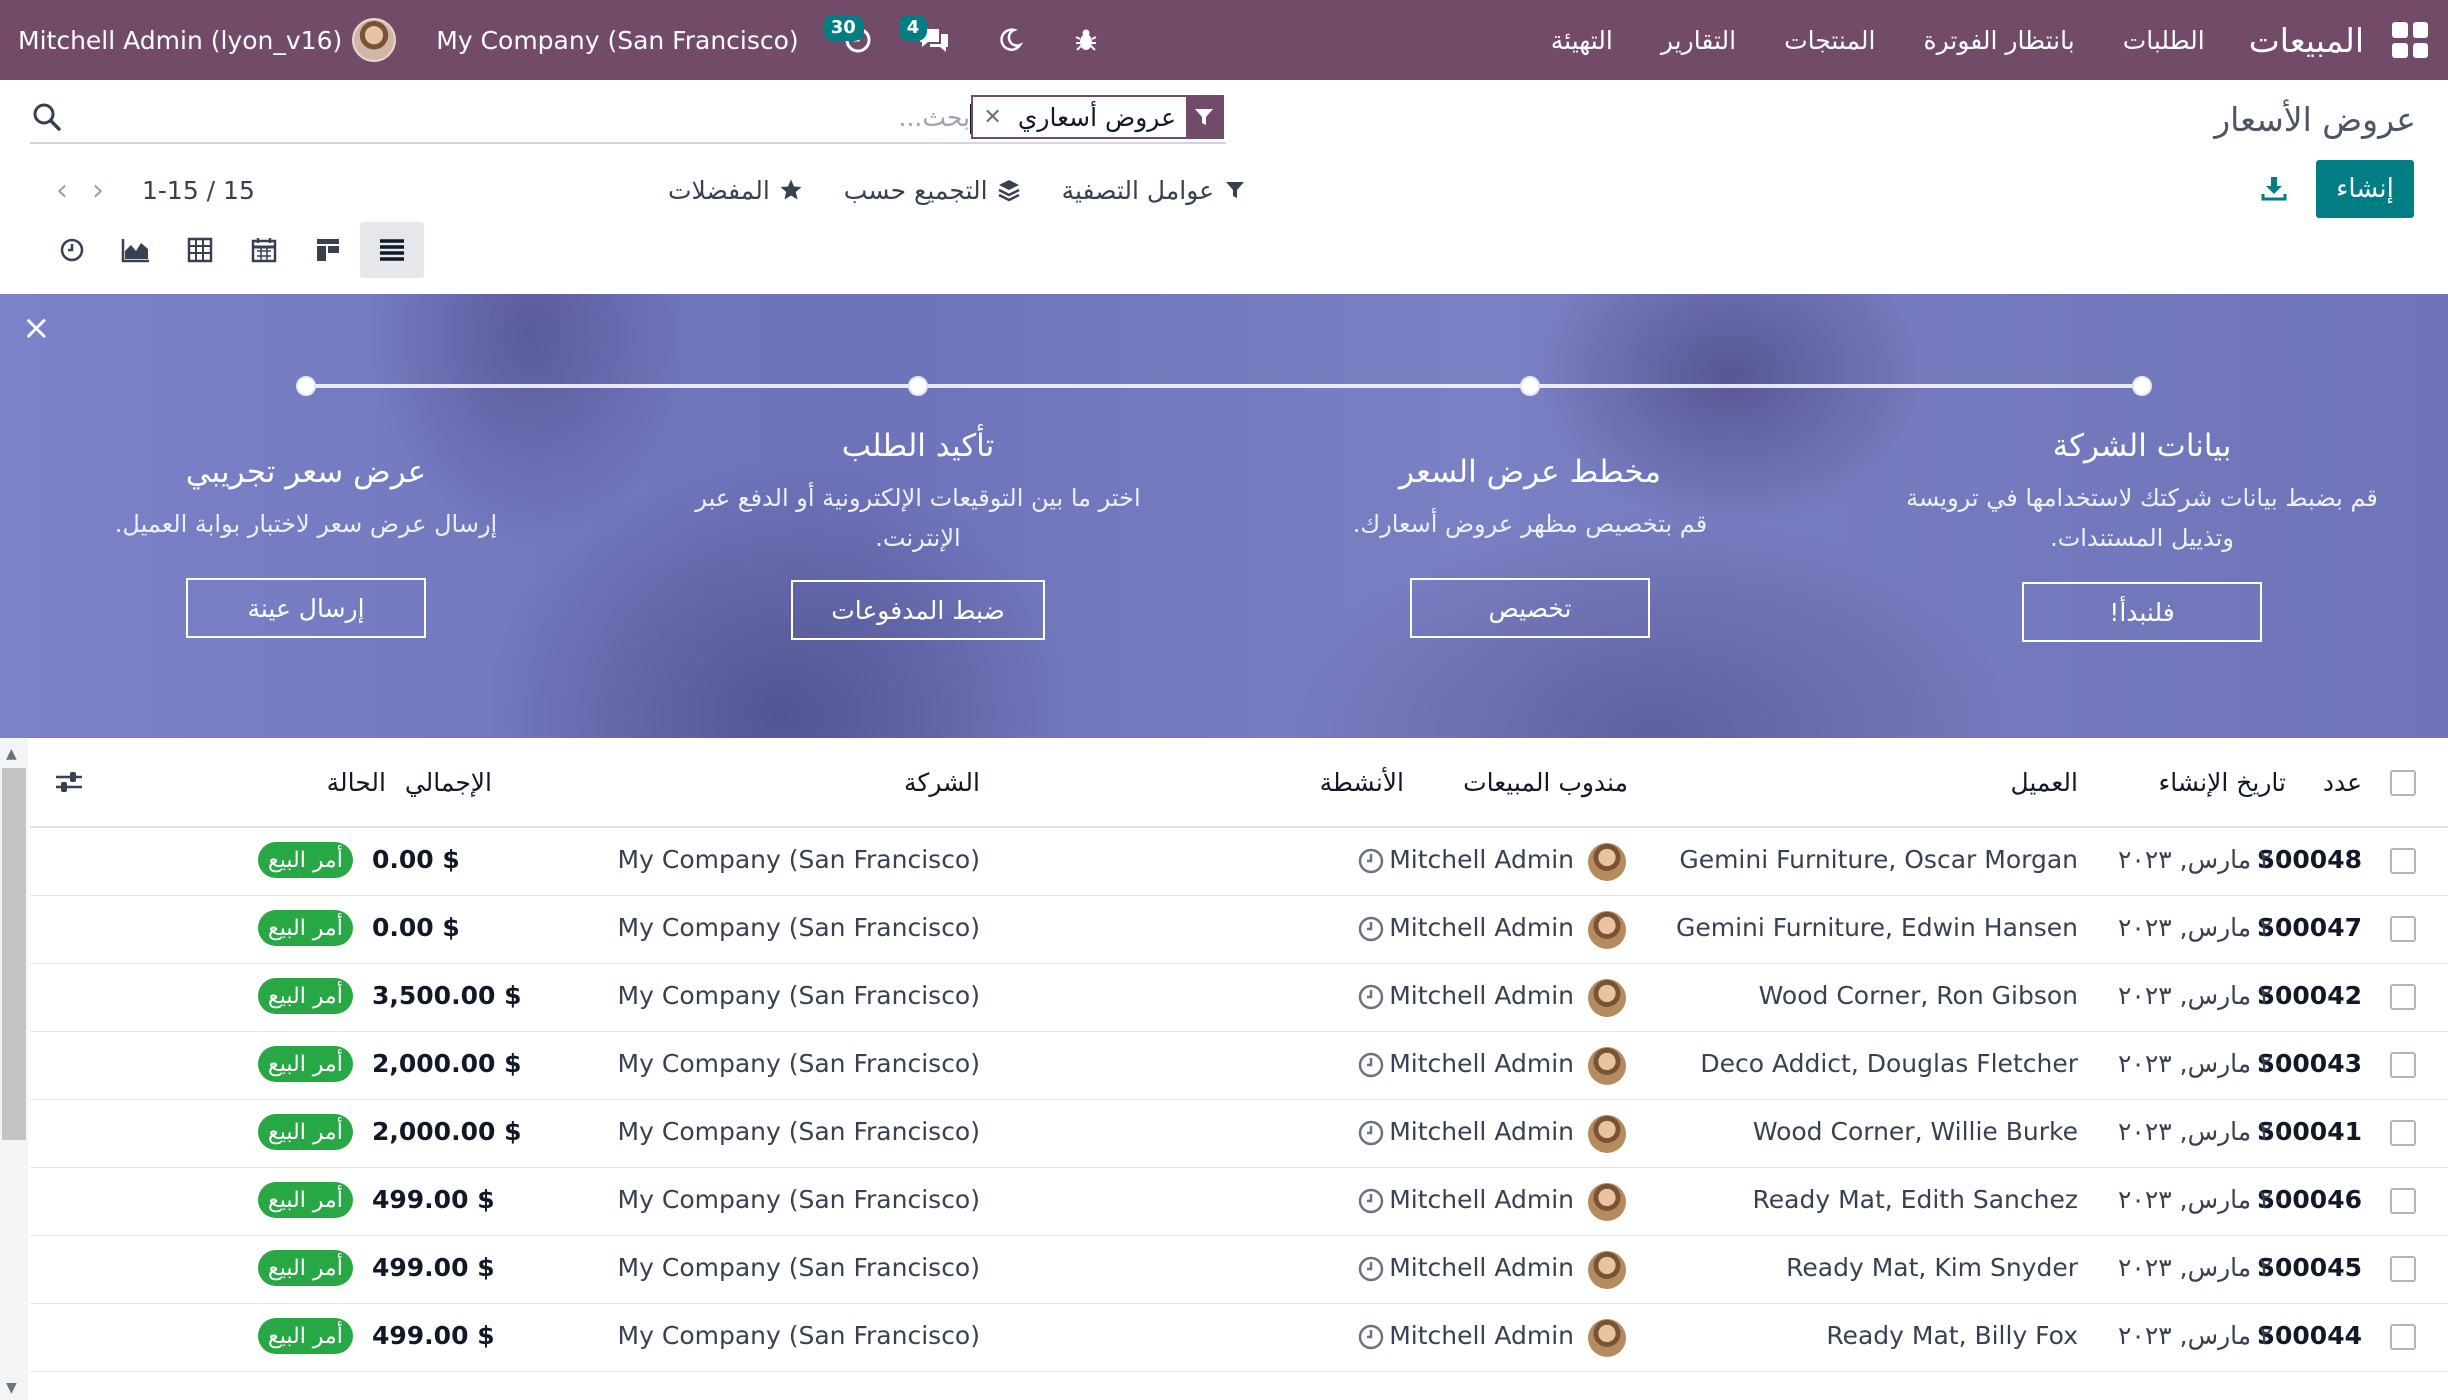 The image size is (2448, 1400). I want to click on vertical-scrollbar: ▲ ▼, so click(14, 1069).